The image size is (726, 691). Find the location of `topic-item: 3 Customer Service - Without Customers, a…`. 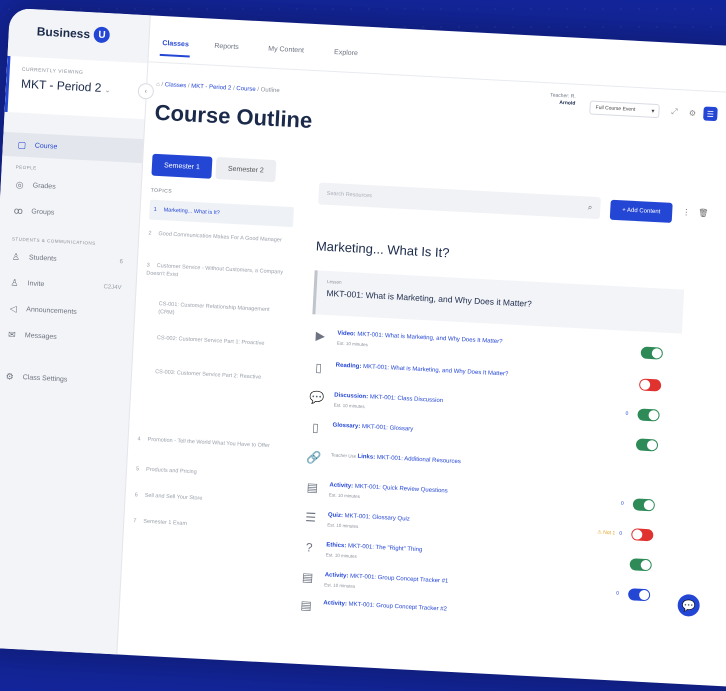

topic-item: 3 Customer Service - Without Customers, a… is located at coordinates (216, 273).